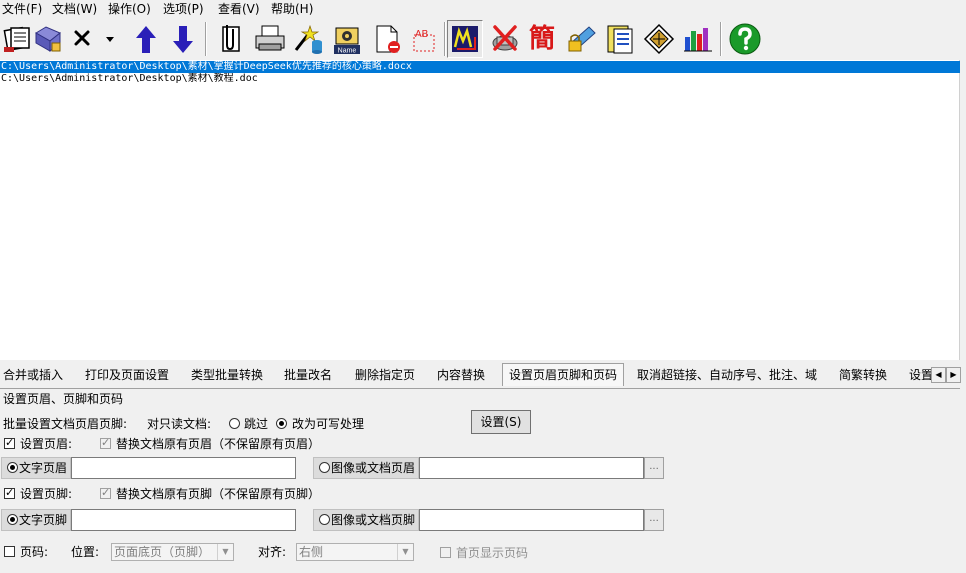  I want to click on readonly-label: 对只读文档:, so click(179, 424).